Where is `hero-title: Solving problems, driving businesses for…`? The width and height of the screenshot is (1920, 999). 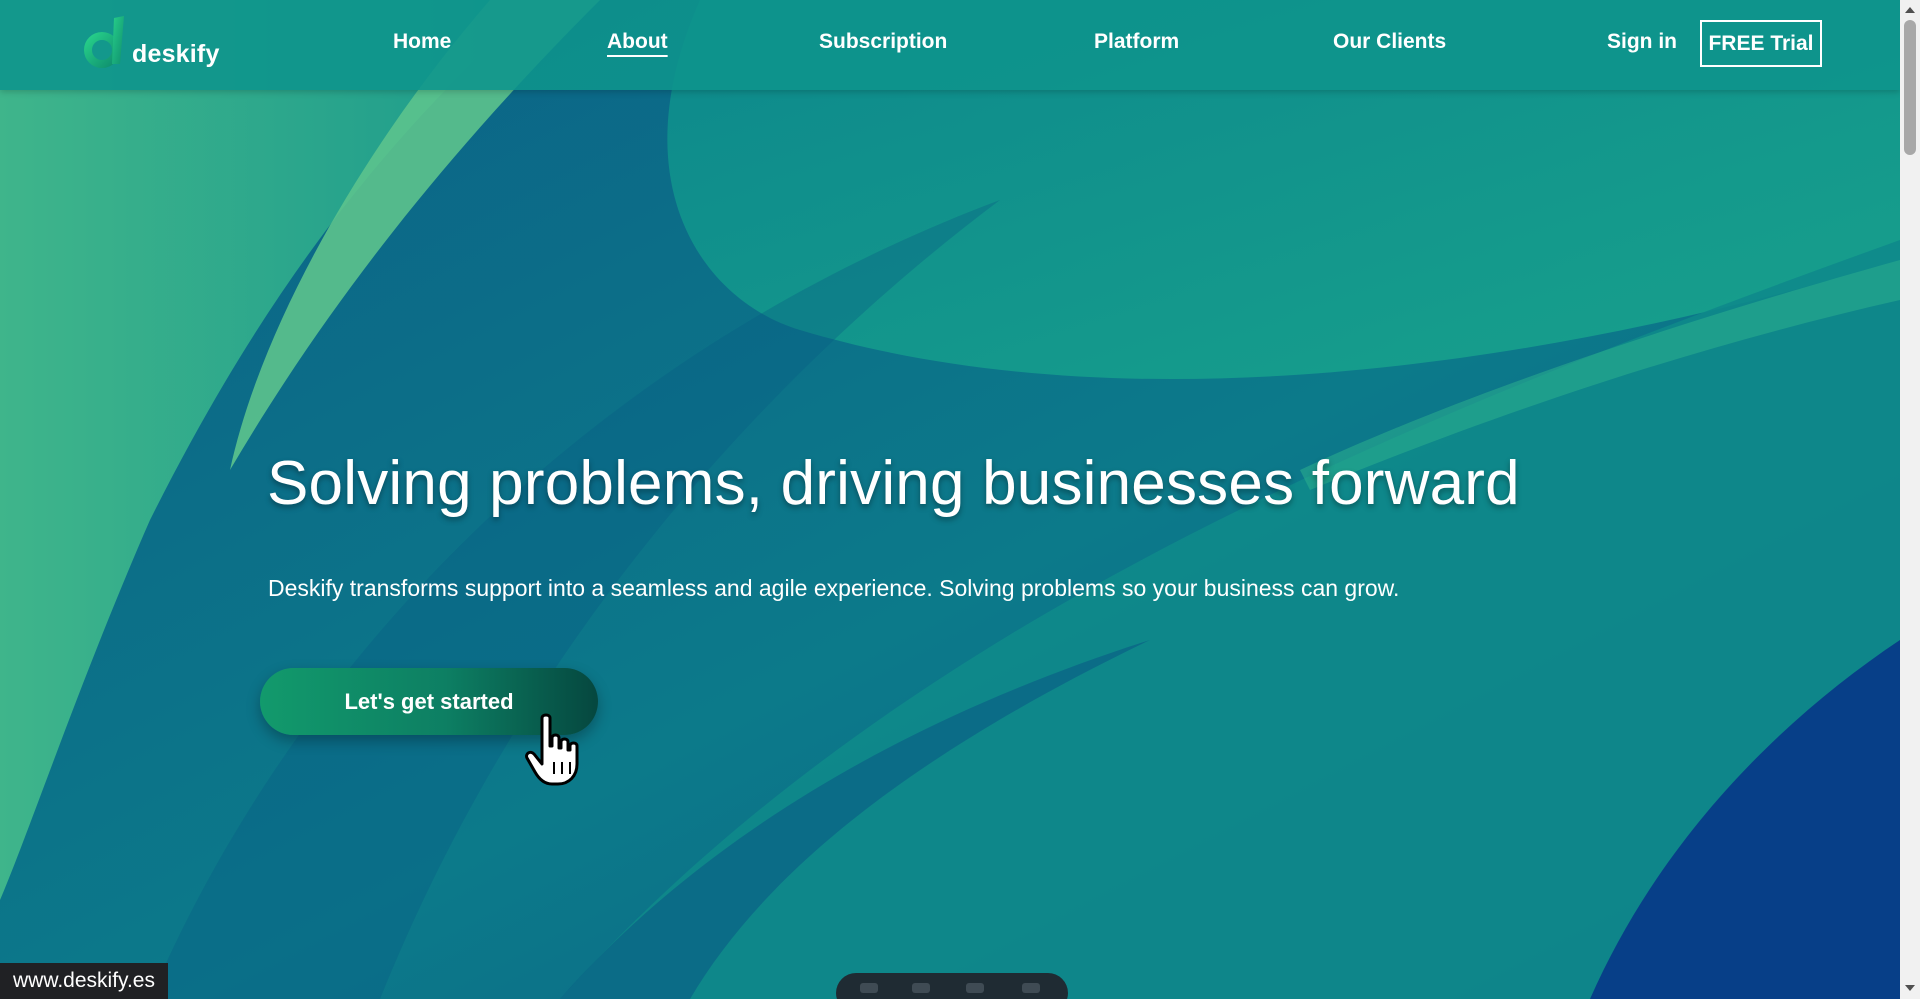 hero-title: Solving problems, driving businesses for… is located at coordinates (893, 483).